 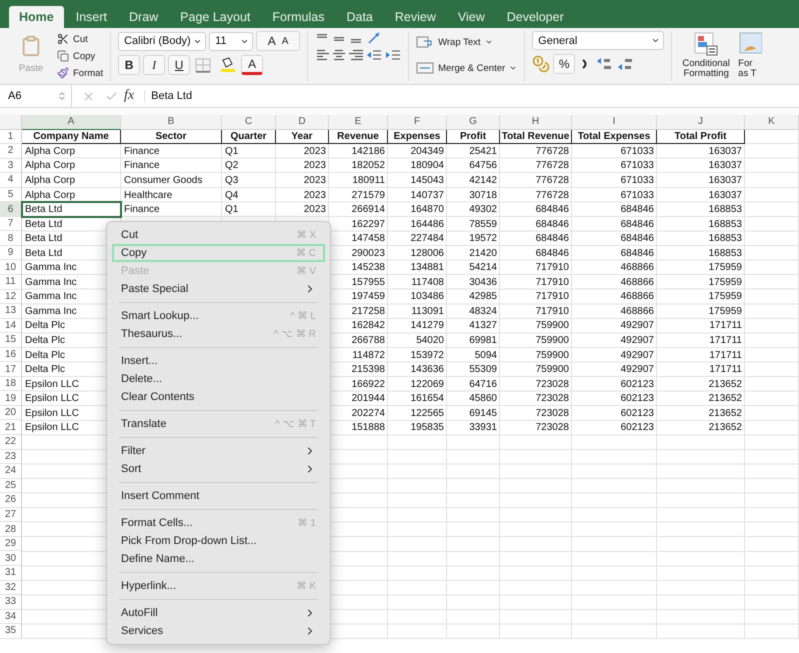 What do you see at coordinates (706, 69) in the screenshot?
I see `conditional-formatting-label: Conditional Formatting` at bounding box center [706, 69].